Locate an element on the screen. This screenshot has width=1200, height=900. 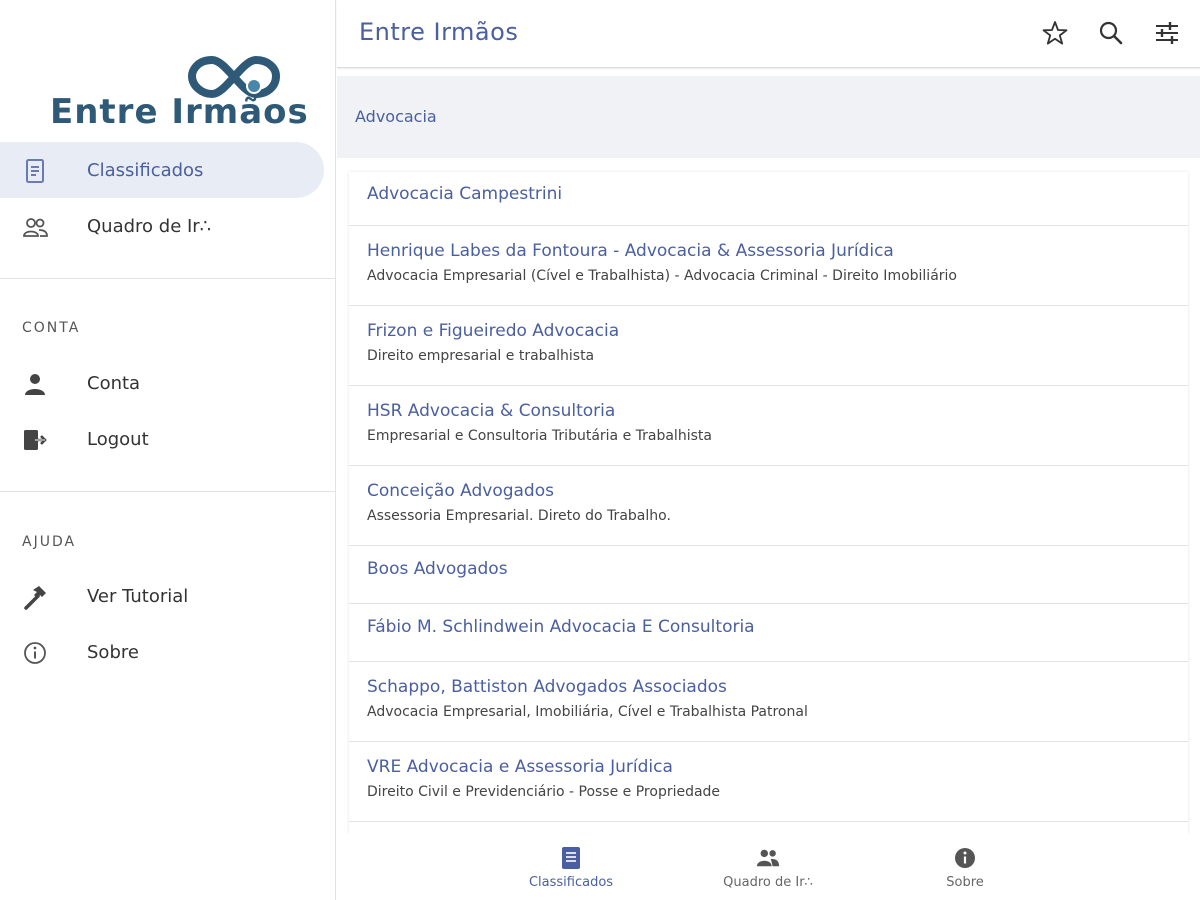
top-app-bar: Entre Irmãos is located at coordinates (768, 34).